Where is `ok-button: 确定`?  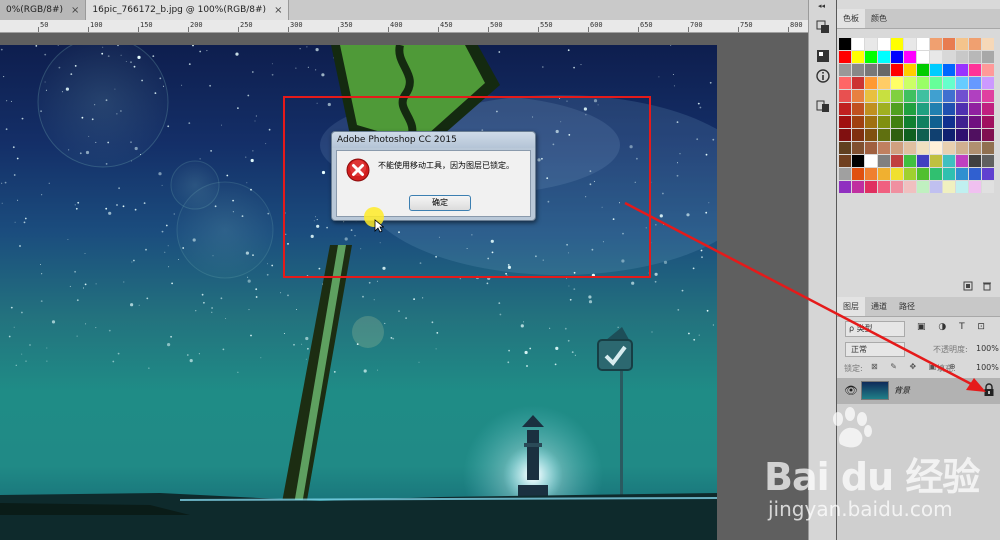
ok-button: 确定 is located at coordinates (440, 203).